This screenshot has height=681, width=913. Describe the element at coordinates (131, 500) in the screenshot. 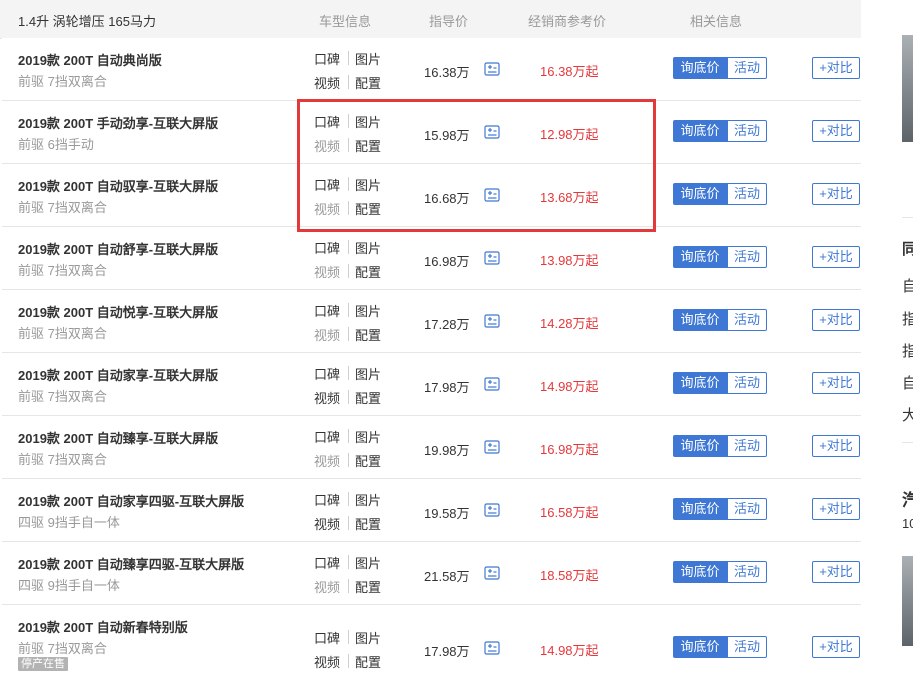

I see `trim-name: 2019款 200T 自动家享四驱-互联大屏版` at that location.